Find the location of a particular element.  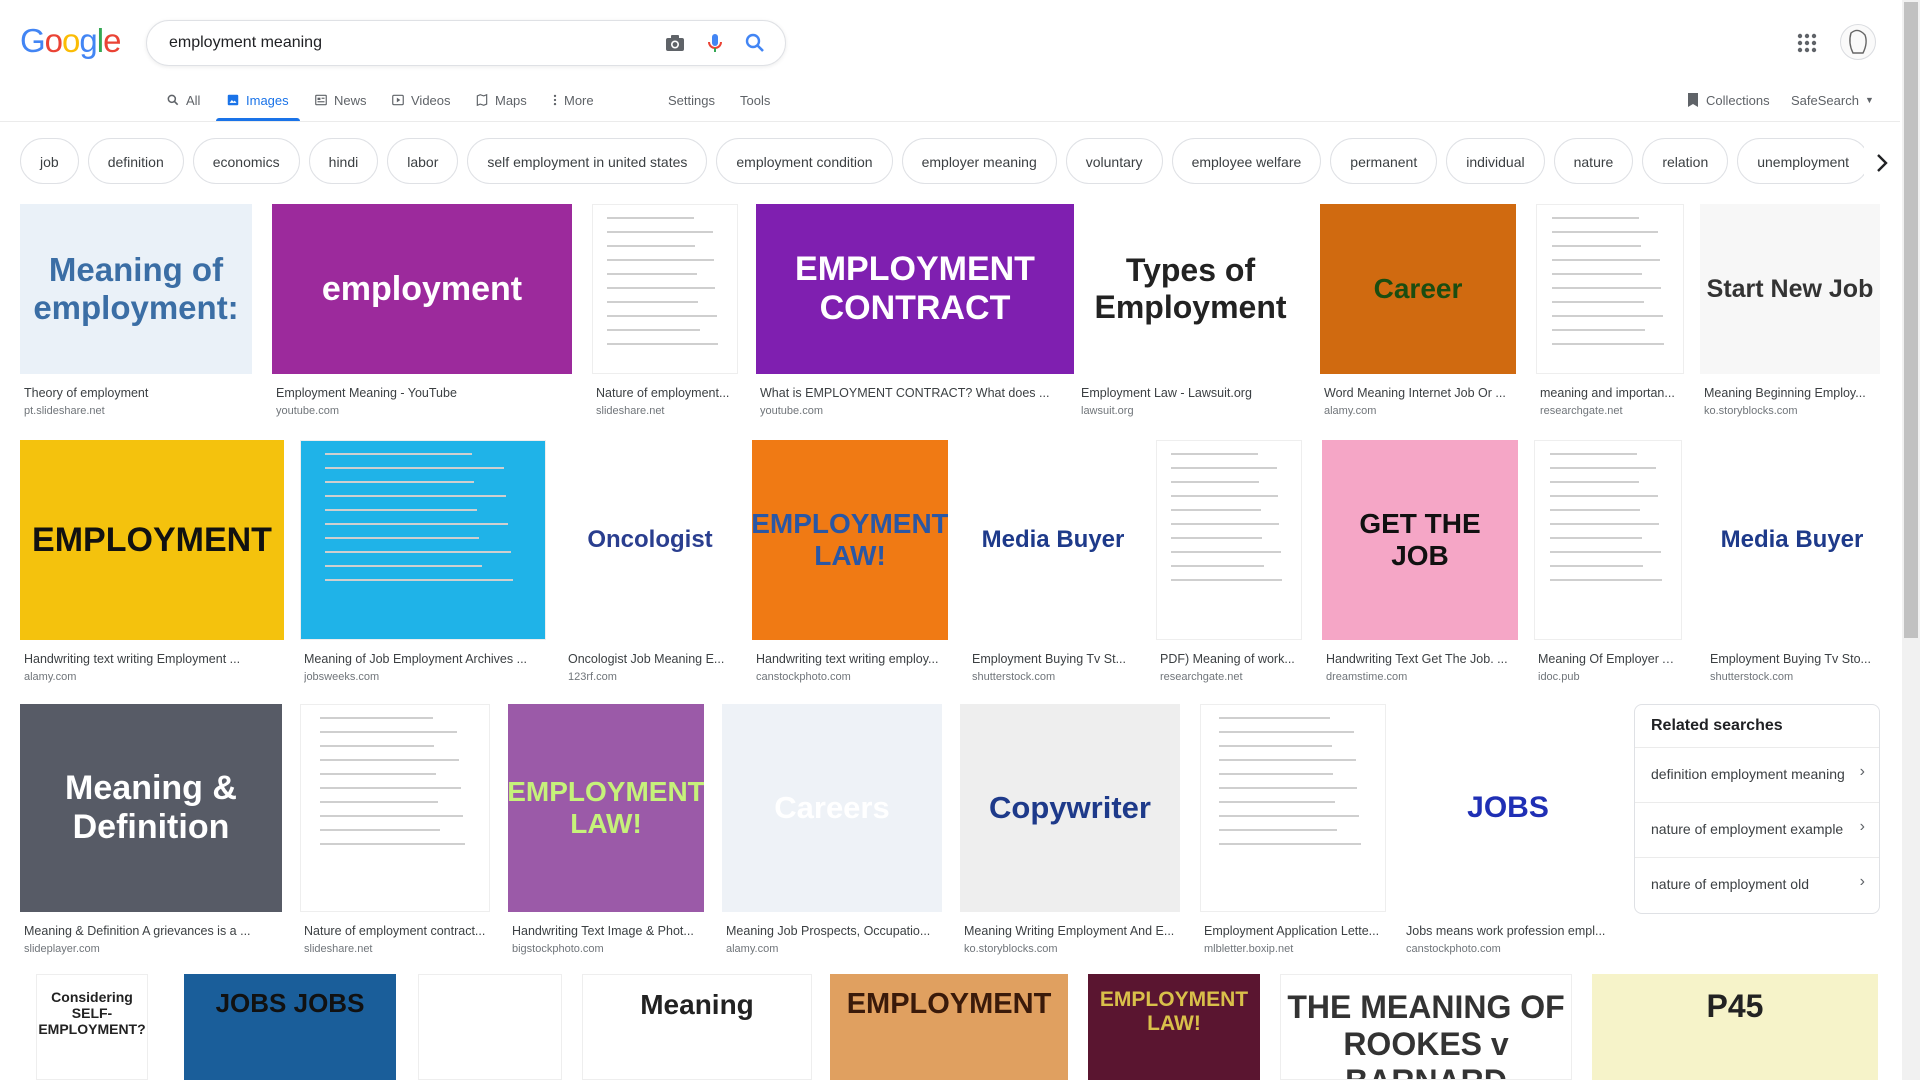

settings-link: Settings is located at coordinates (691, 100).